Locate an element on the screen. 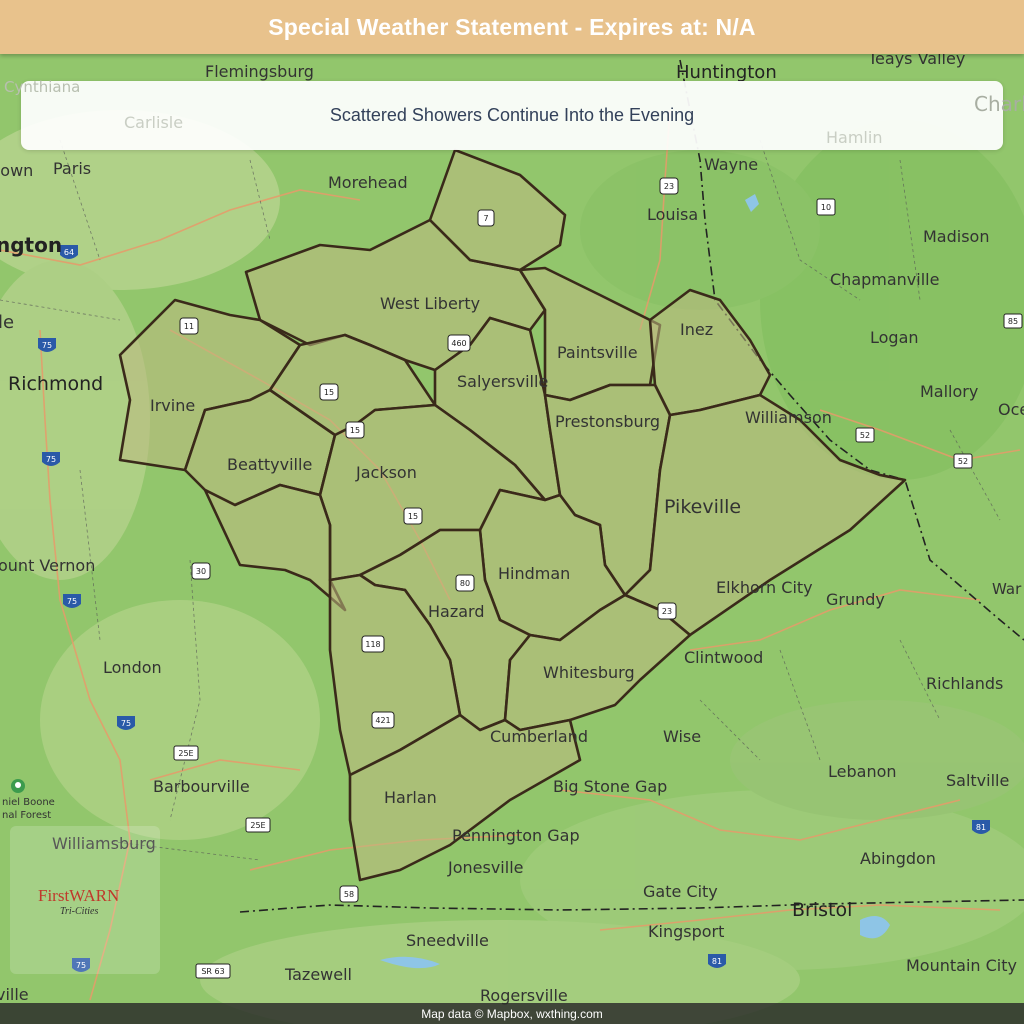 This screenshot has width=1024, height=1024. label-irvine: Irvine is located at coordinates (172, 405).